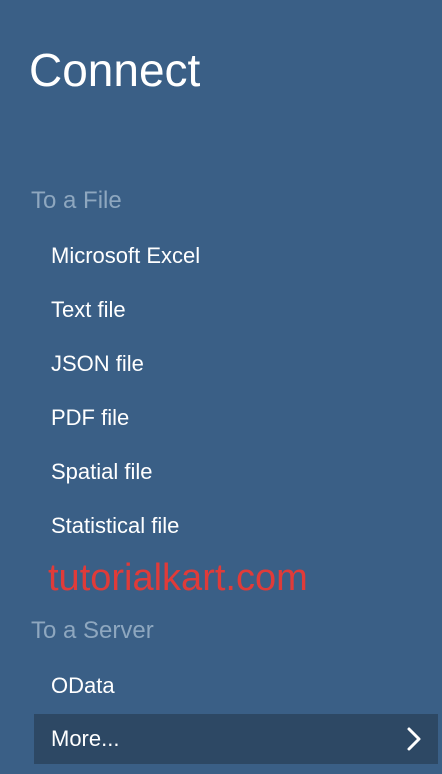  What do you see at coordinates (178, 578) in the screenshot?
I see `watermark-text: tutorialkart.com` at bounding box center [178, 578].